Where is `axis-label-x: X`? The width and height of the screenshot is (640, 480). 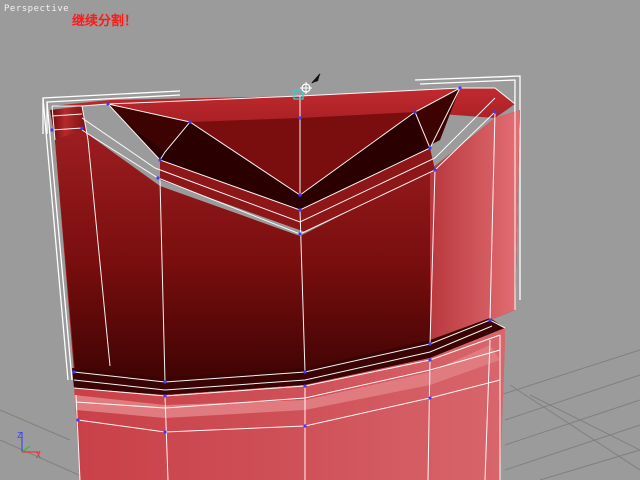 axis-label-x: X is located at coordinates (38, 455).